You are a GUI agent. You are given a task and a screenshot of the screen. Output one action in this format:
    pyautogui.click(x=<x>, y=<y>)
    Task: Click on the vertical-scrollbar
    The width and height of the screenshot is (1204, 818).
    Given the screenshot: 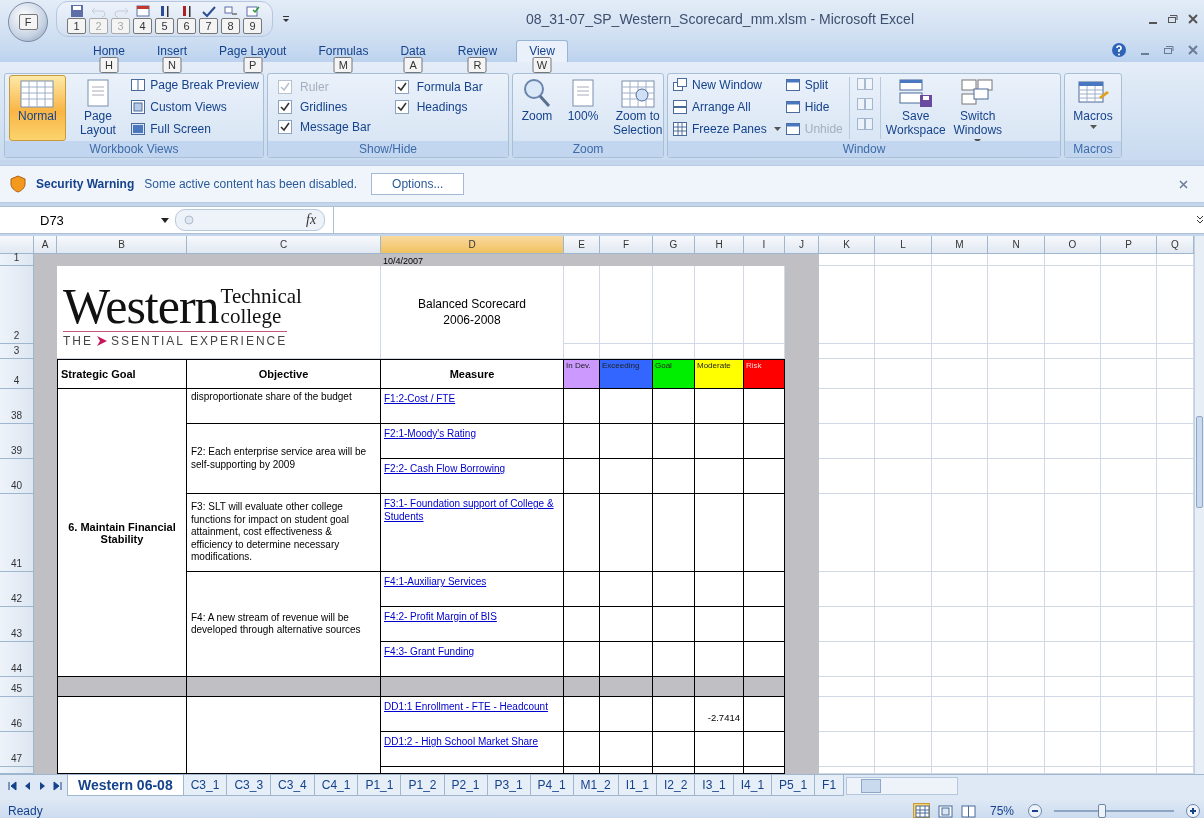 What is the action you would take?
    pyautogui.click(x=1199, y=505)
    